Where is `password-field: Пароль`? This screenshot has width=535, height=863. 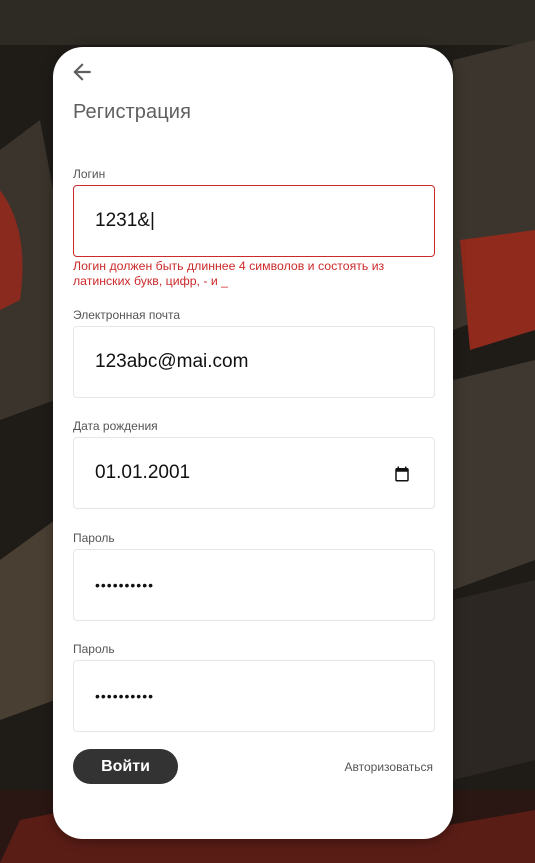
password-field: Пароль is located at coordinates (254, 576).